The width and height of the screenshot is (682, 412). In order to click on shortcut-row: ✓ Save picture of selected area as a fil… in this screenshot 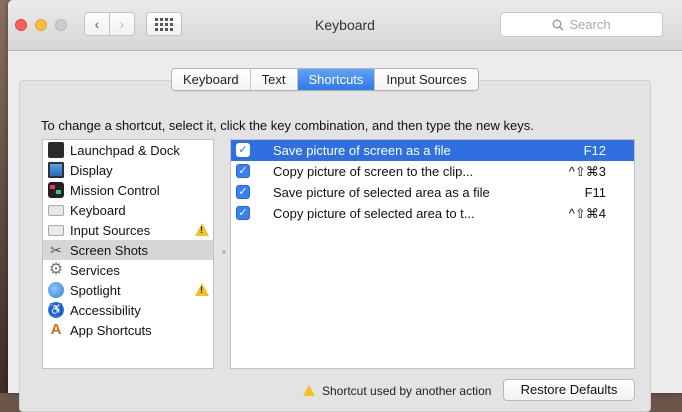, I will do `click(432, 192)`.